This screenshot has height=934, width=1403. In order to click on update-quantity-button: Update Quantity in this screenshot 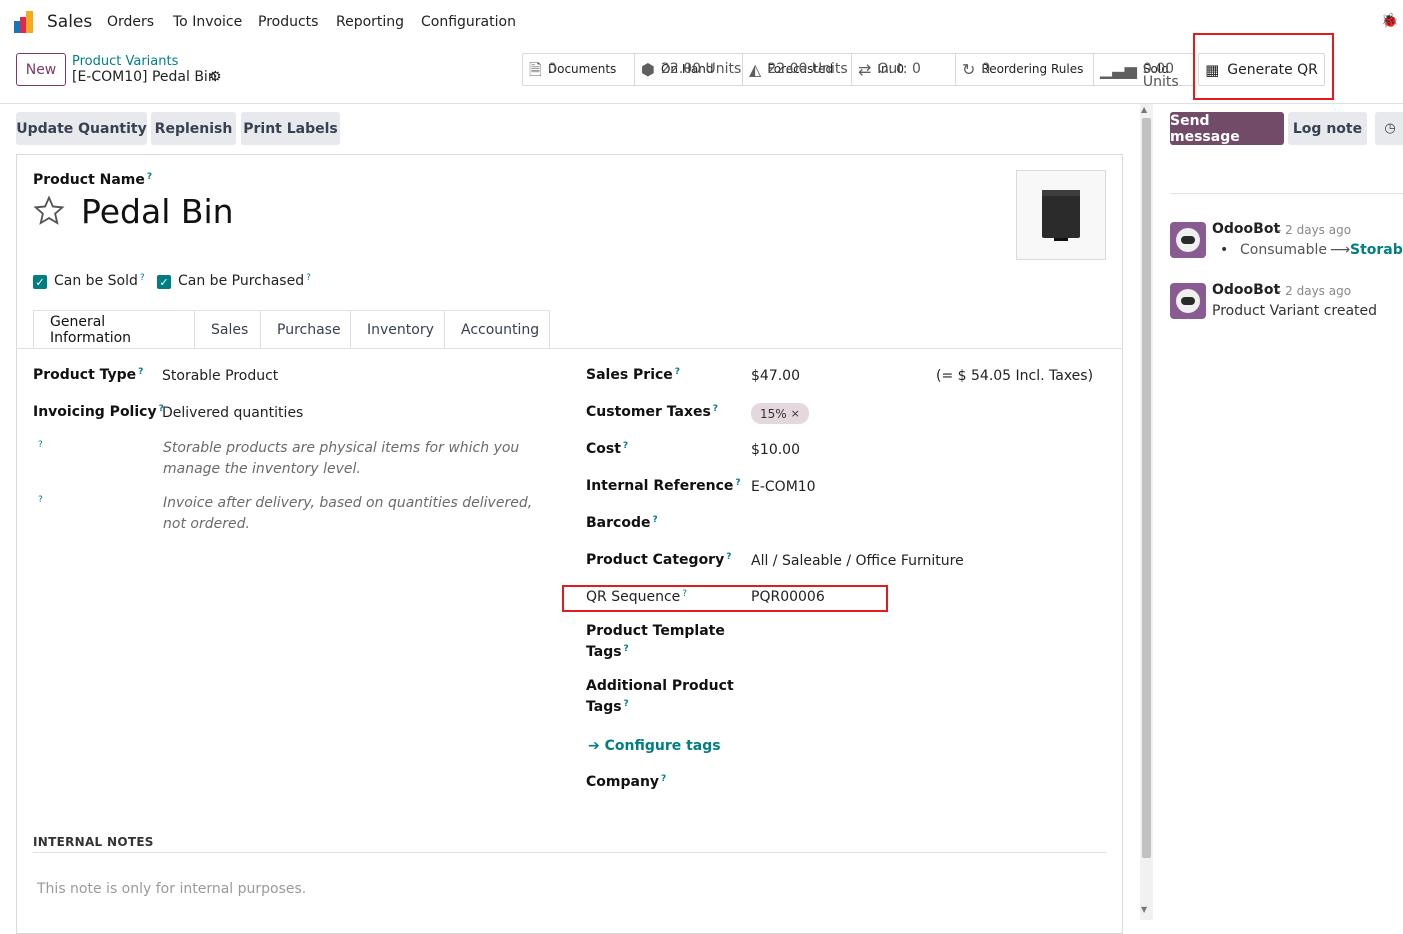, I will do `click(81, 128)`.